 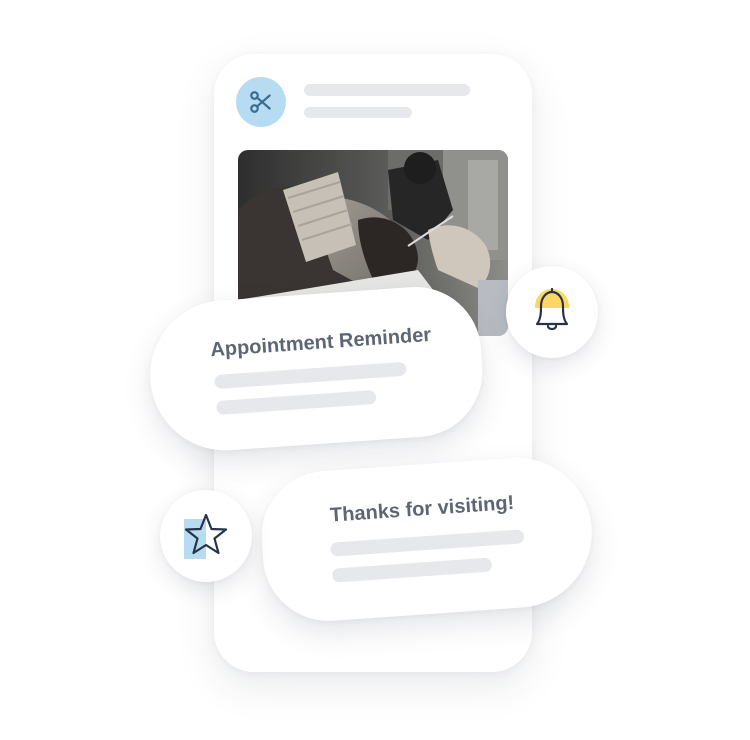 I want to click on thanks-title: Thanks for visiting!, so click(x=422, y=509).